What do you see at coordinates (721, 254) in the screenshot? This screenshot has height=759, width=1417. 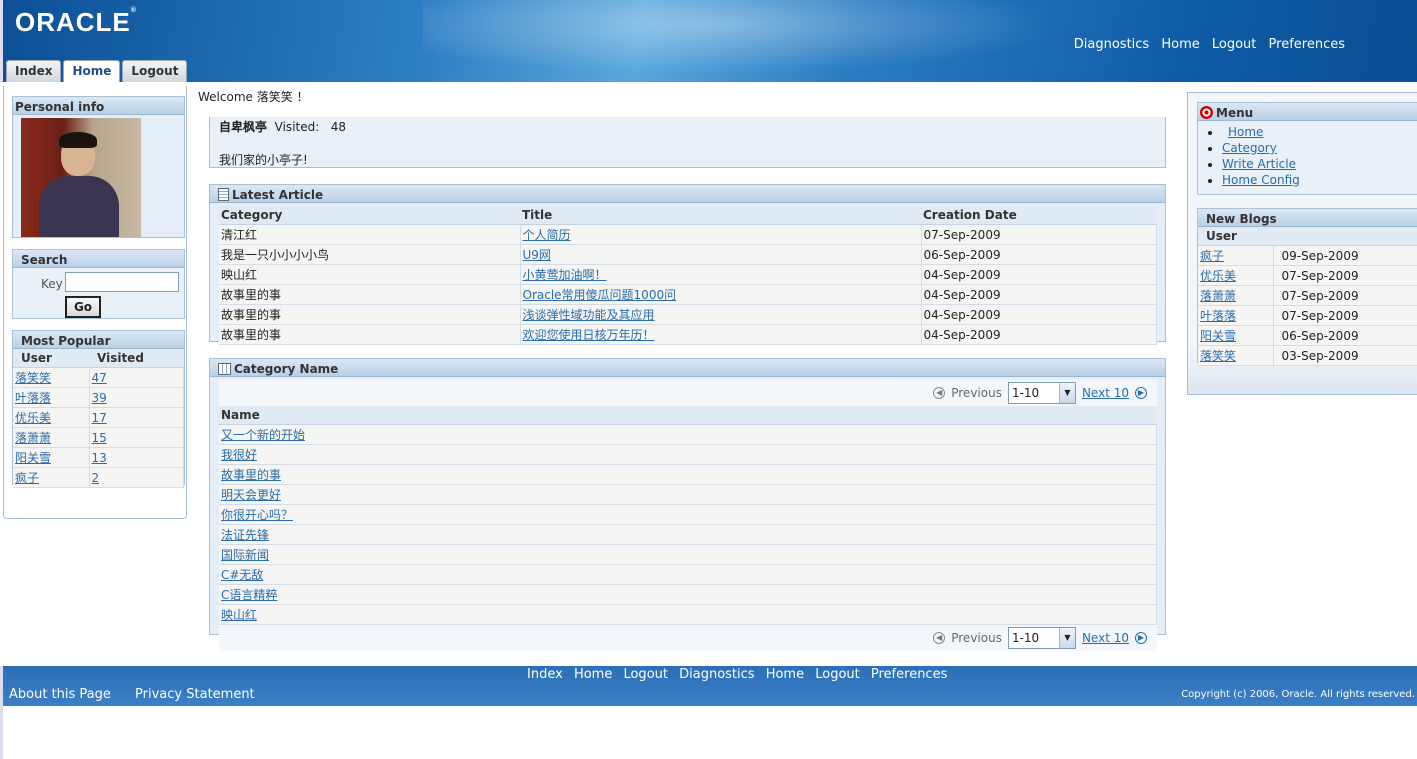 I see `article-title: U9网` at bounding box center [721, 254].